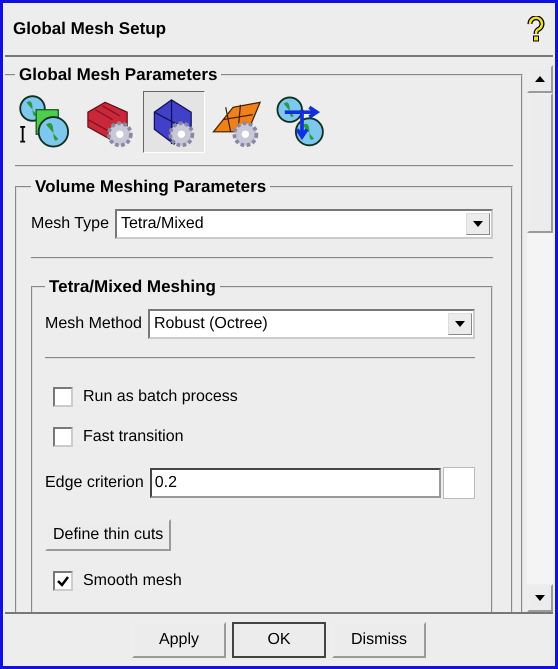 This screenshot has width=558, height=669. I want to click on section-title: Tetra/Mixed Meshing, so click(132, 287).